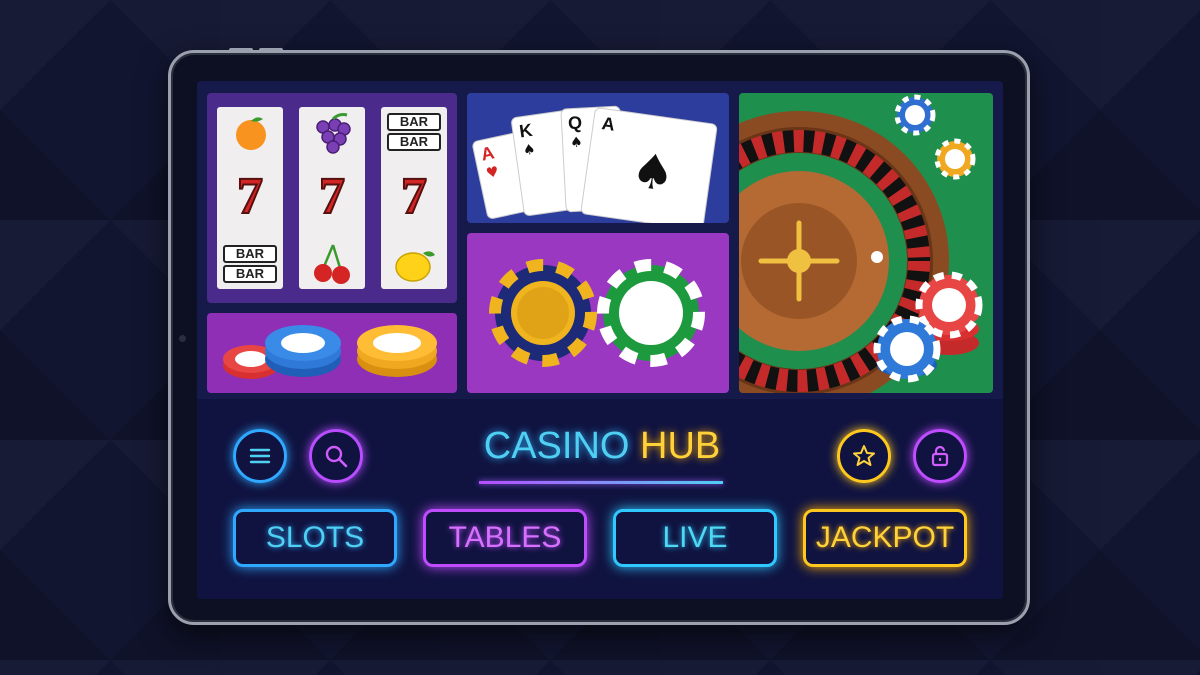 The width and height of the screenshot is (1200, 675). Describe the element at coordinates (575, 123) in the screenshot. I see `card-rank: Q` at that location.